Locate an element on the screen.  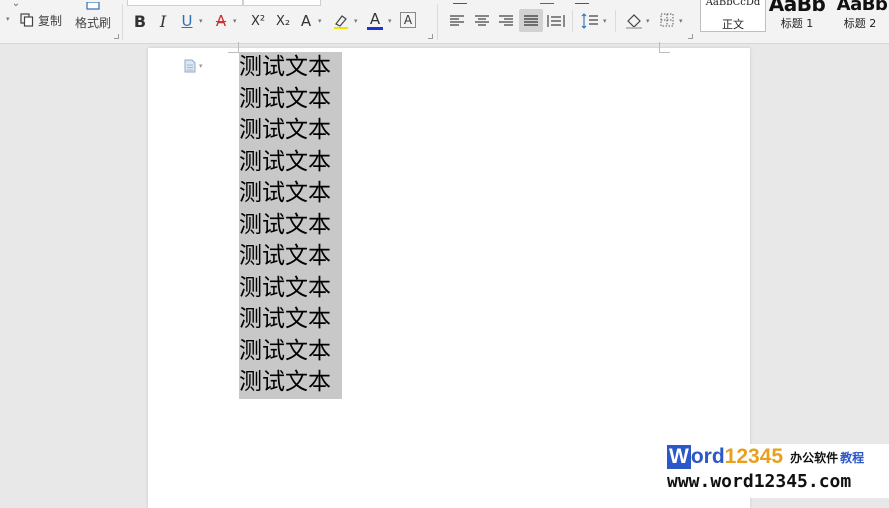
font-color-button: A is located at coordinates (375, 20).